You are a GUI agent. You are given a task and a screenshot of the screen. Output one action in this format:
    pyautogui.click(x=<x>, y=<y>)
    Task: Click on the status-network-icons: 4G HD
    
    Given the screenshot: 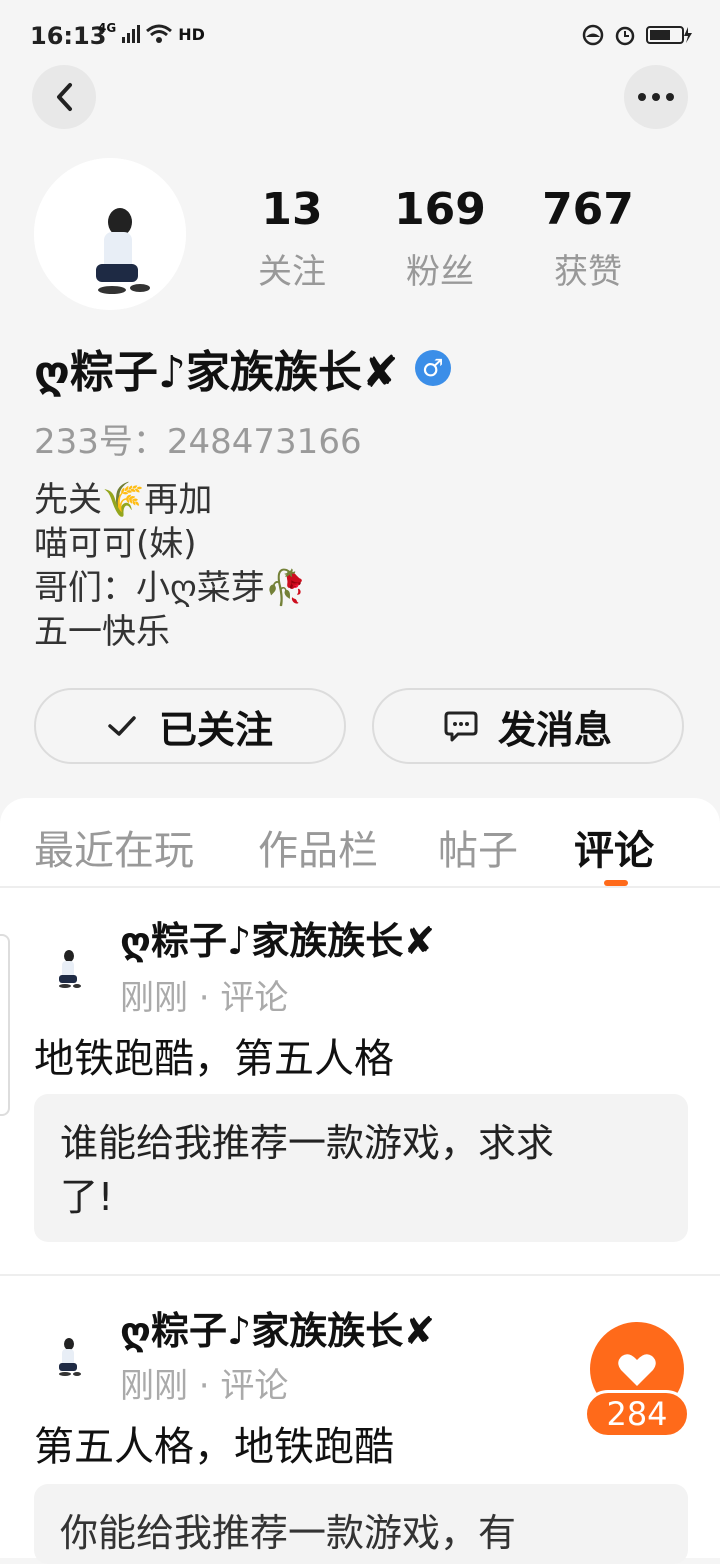 What is the action you would take?
    pyautogui.click(x=151, y=32)
    